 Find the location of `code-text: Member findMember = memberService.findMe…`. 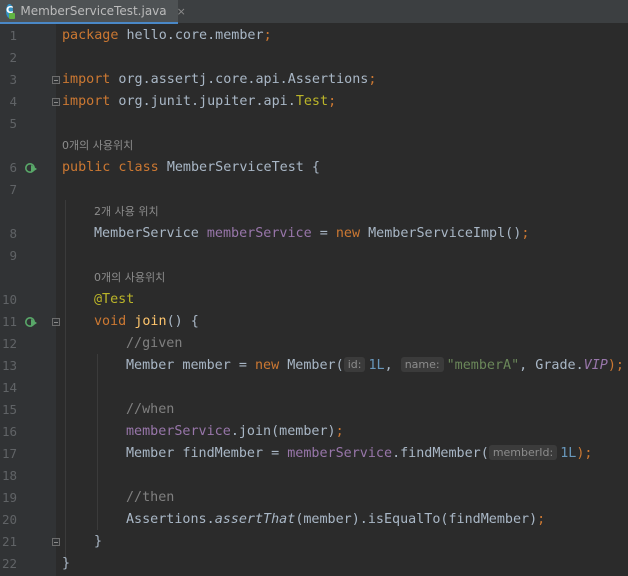

code-text: Member findMember = memberService.findMe… is located at coordinates (359, 453).